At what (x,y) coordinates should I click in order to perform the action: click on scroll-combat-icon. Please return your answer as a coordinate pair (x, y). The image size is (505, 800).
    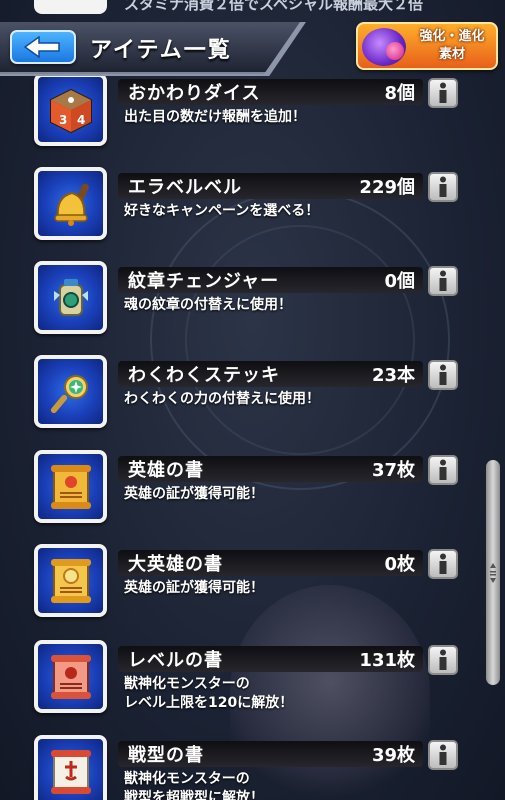
    Looking at the image, I should click on (70, 771).